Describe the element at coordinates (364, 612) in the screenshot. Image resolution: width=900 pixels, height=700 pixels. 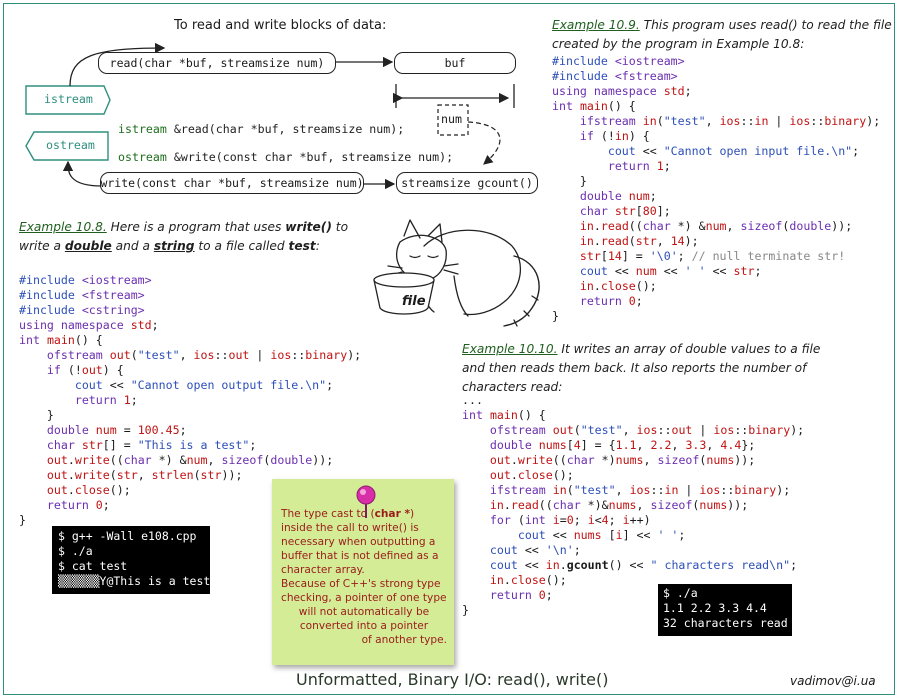
I see `note-paragraph-2b: will not automatically be` at that location.